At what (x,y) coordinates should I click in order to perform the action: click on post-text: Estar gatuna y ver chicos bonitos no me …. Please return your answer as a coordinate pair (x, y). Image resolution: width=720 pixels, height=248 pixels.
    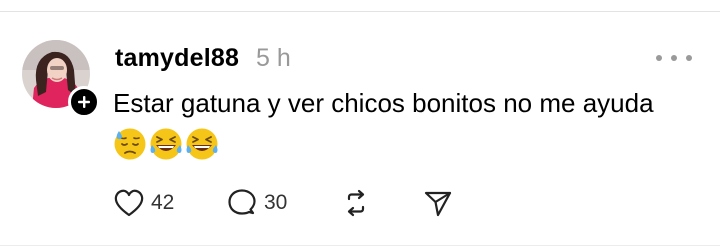
    Looking at the image, I should click on (383, 103).